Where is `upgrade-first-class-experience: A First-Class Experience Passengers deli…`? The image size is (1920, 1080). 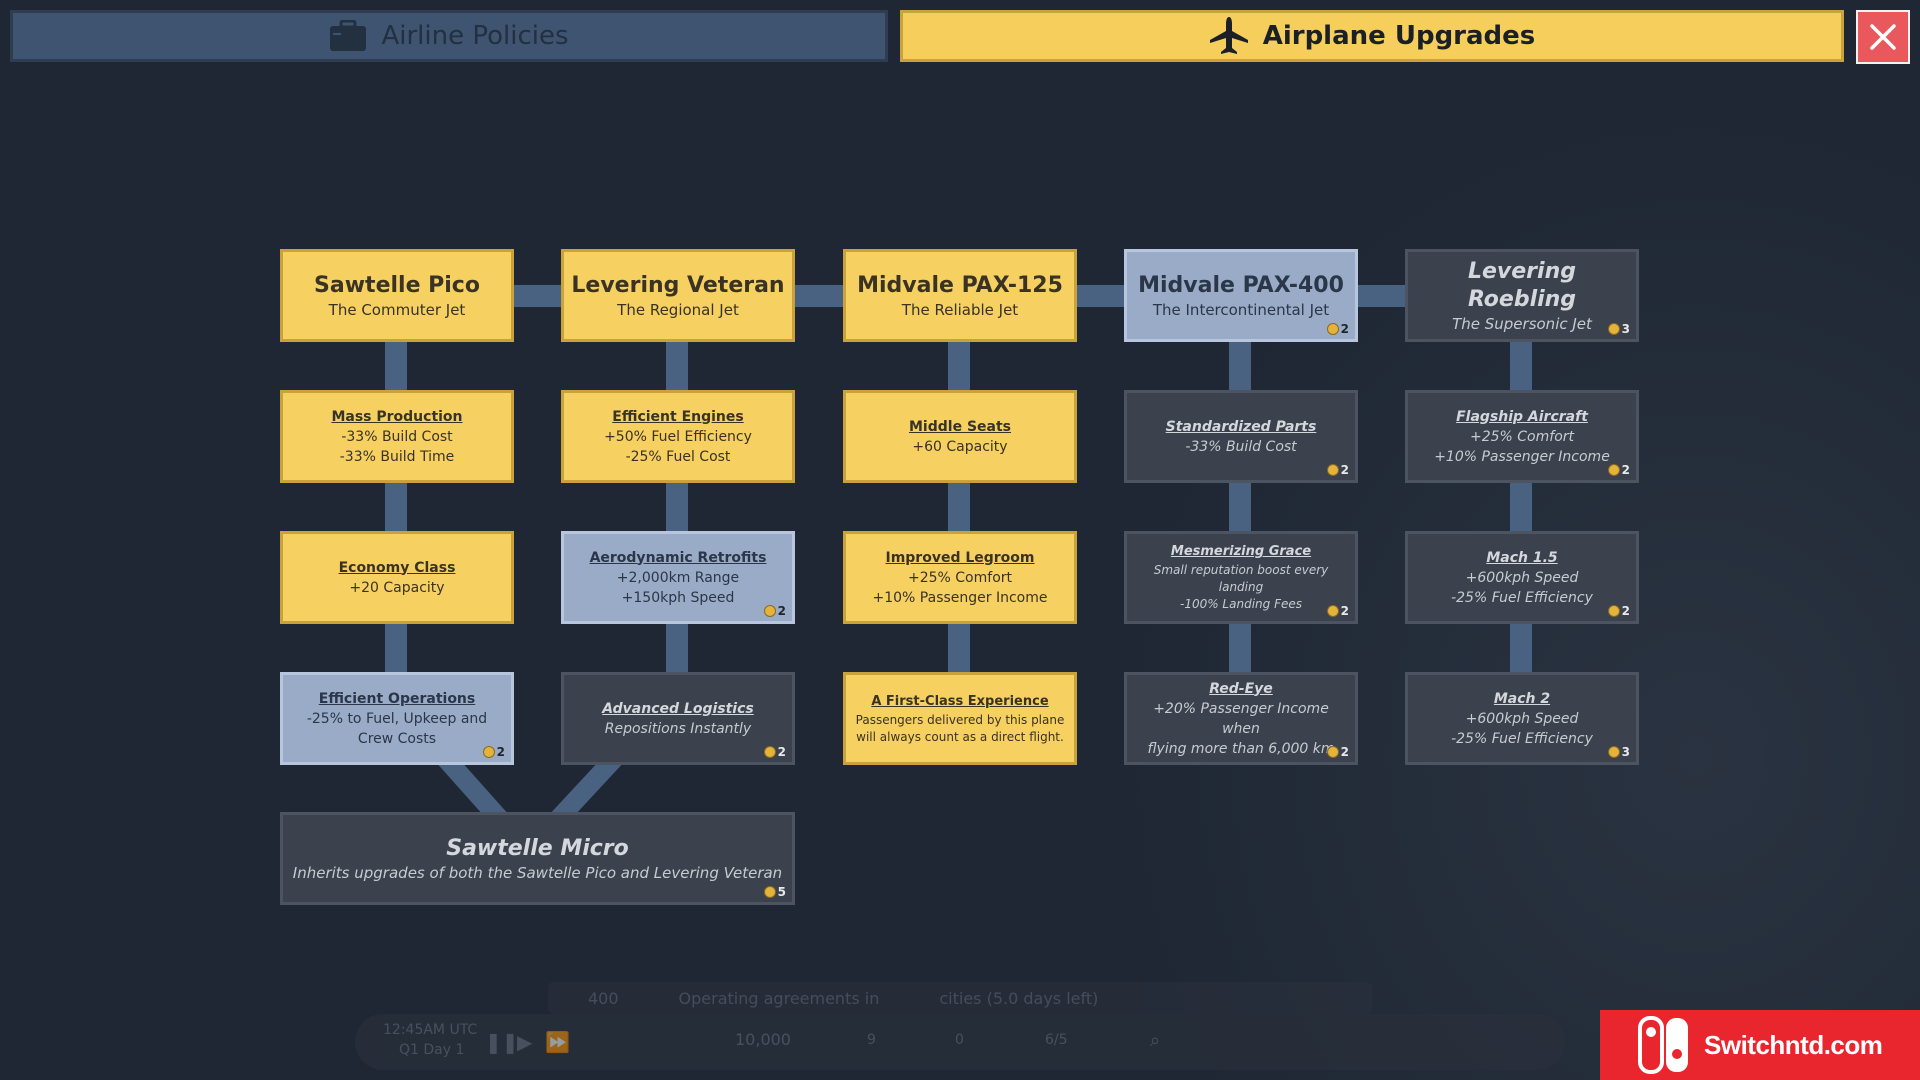 upgrade-first-class-experience: A First-Class Experience Passengers deli… is located at coordinates (960, 718).